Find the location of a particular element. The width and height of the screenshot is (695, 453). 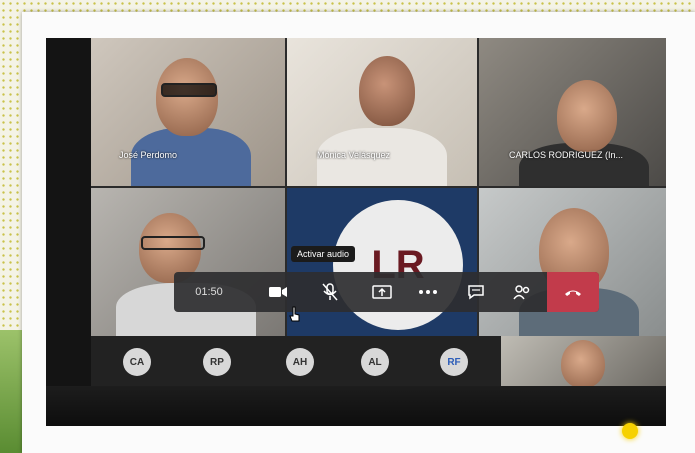

people-icon is located at coordinates (521, 292).